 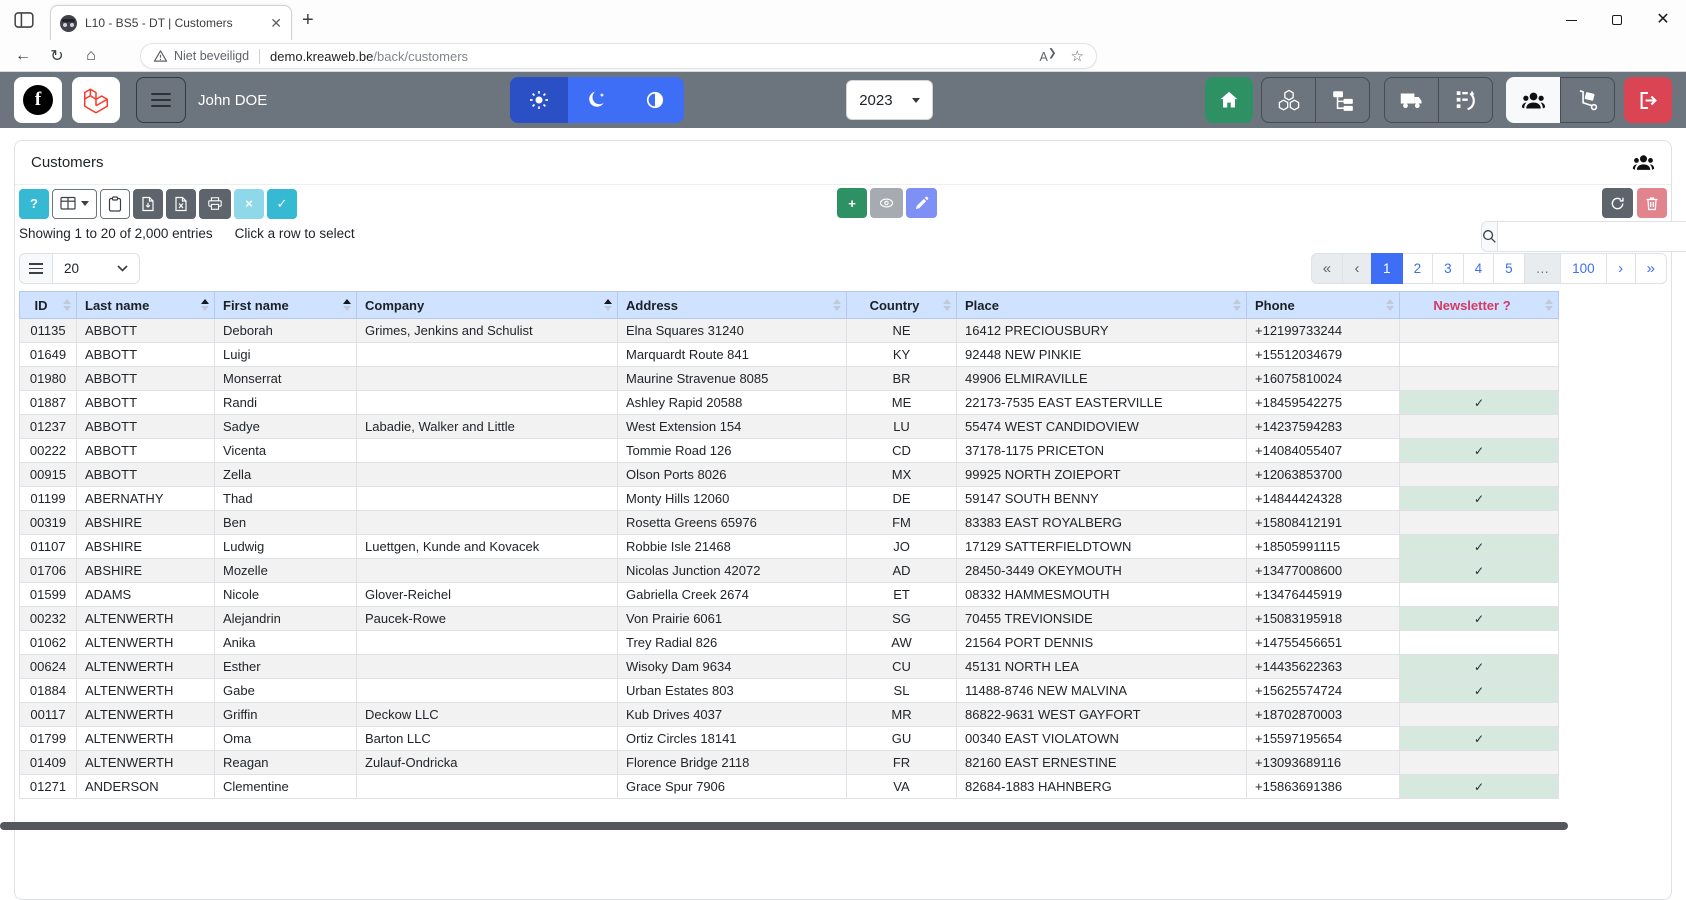 I want to click on view-record-button, so click(x=886, y=203).